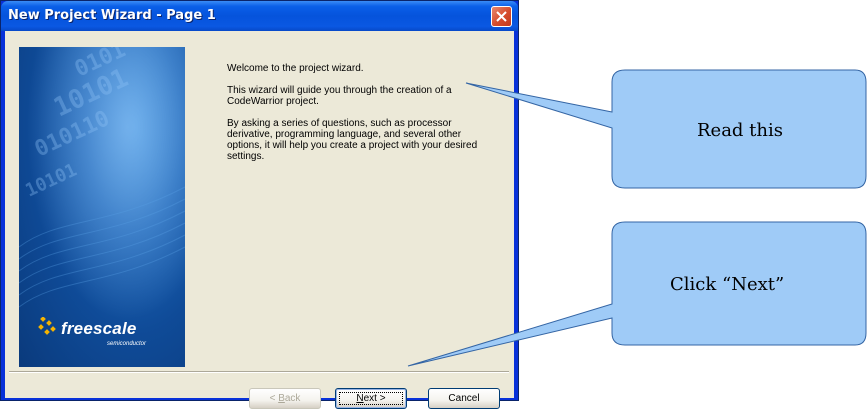 Image resolution: width=867 pixels, height=409 pixels. Describe the element at coordinates (727, 284) in the screenshot. I see `callout-next-text: Click “Next”` at that location.